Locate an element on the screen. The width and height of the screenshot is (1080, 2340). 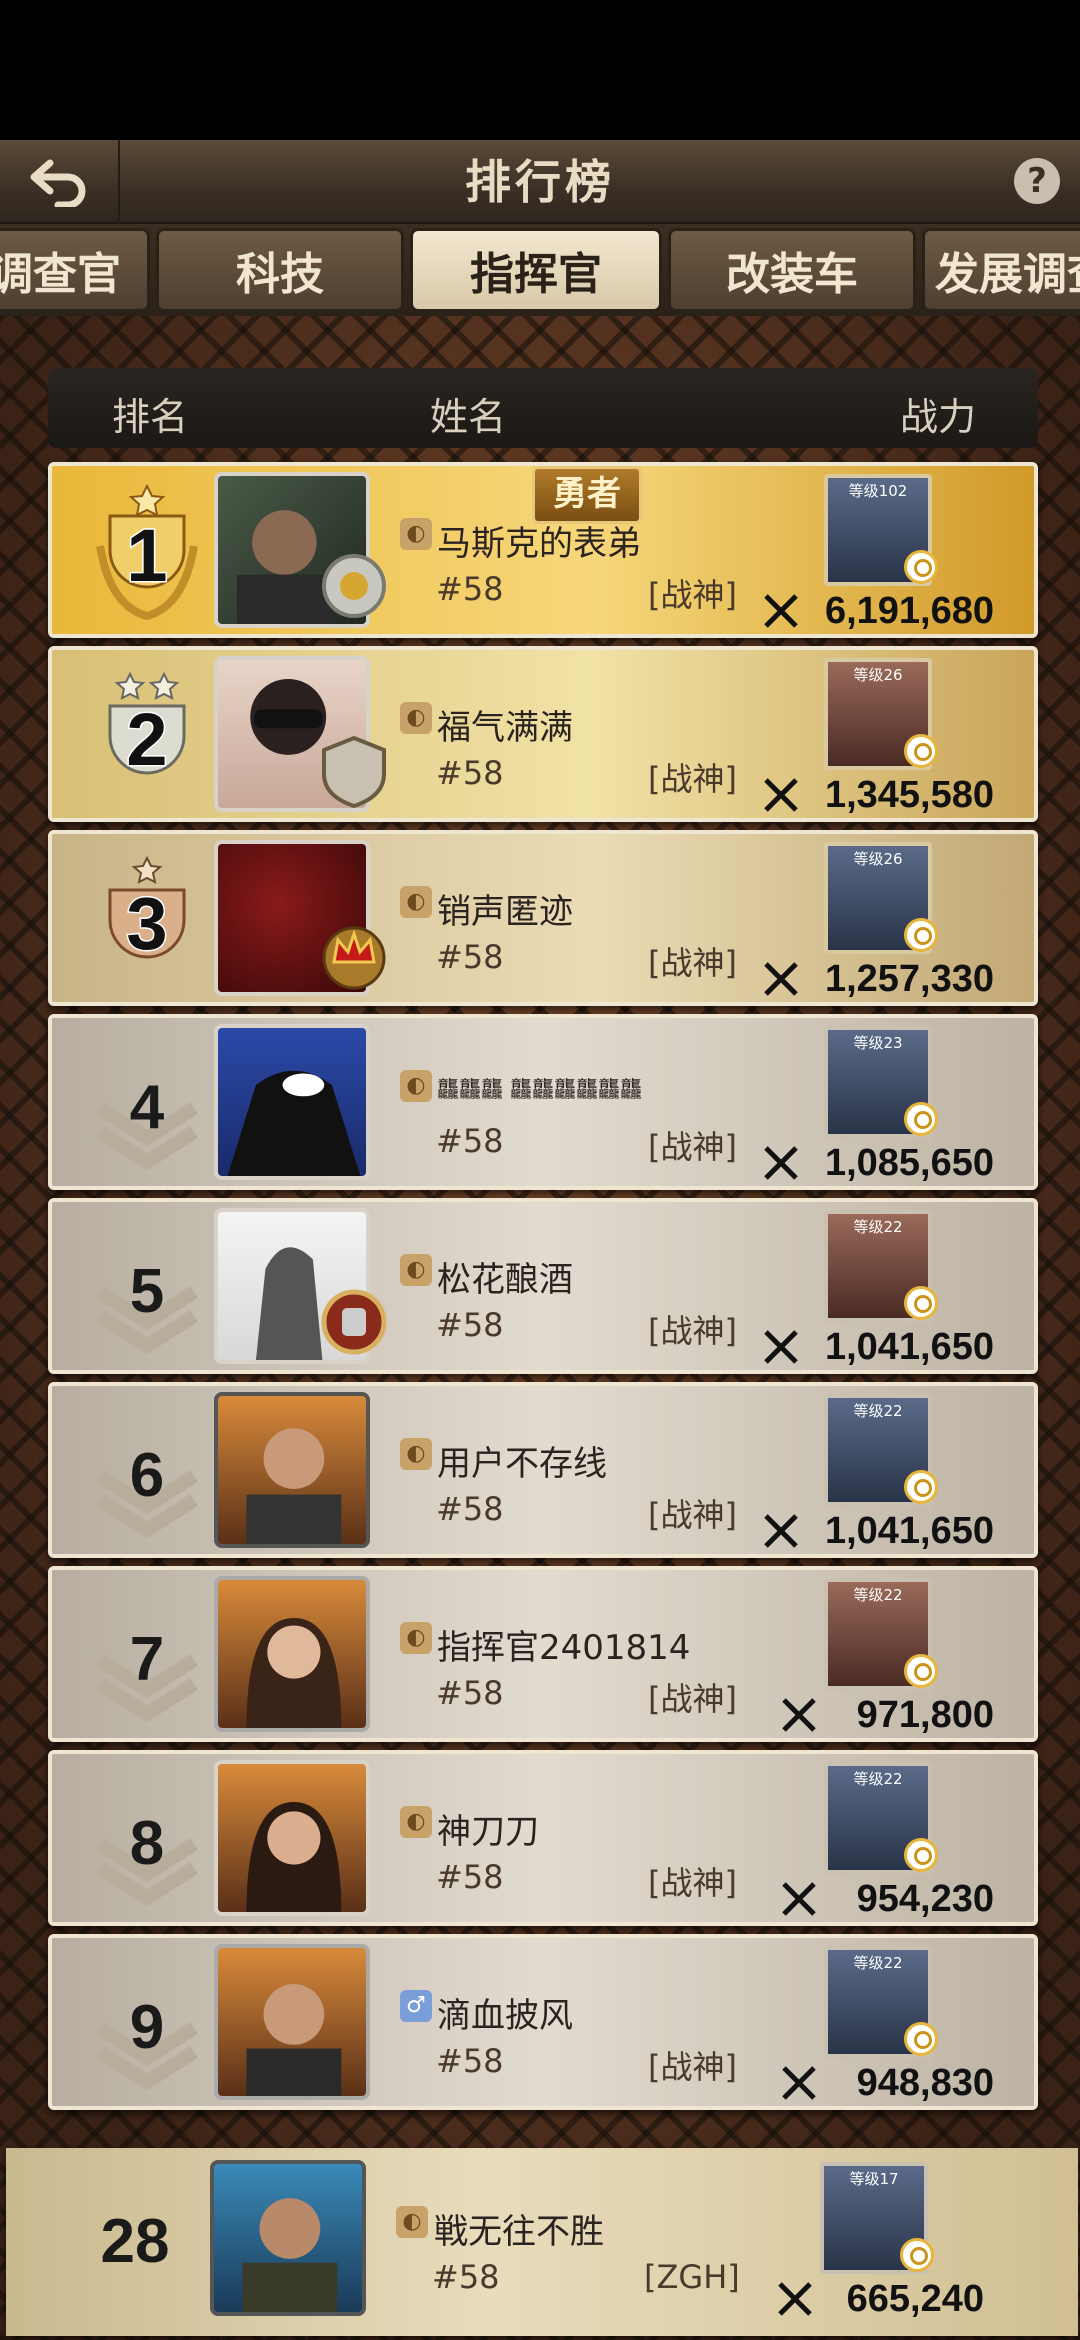
rank-number: 4 is located at coordinates (147, 1107).